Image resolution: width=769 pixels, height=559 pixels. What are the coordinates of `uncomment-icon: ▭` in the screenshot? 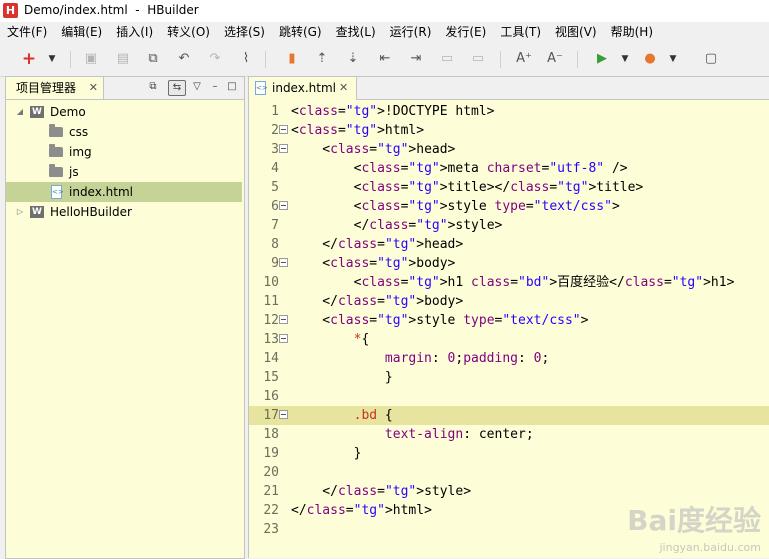 It's located at (478, 59).